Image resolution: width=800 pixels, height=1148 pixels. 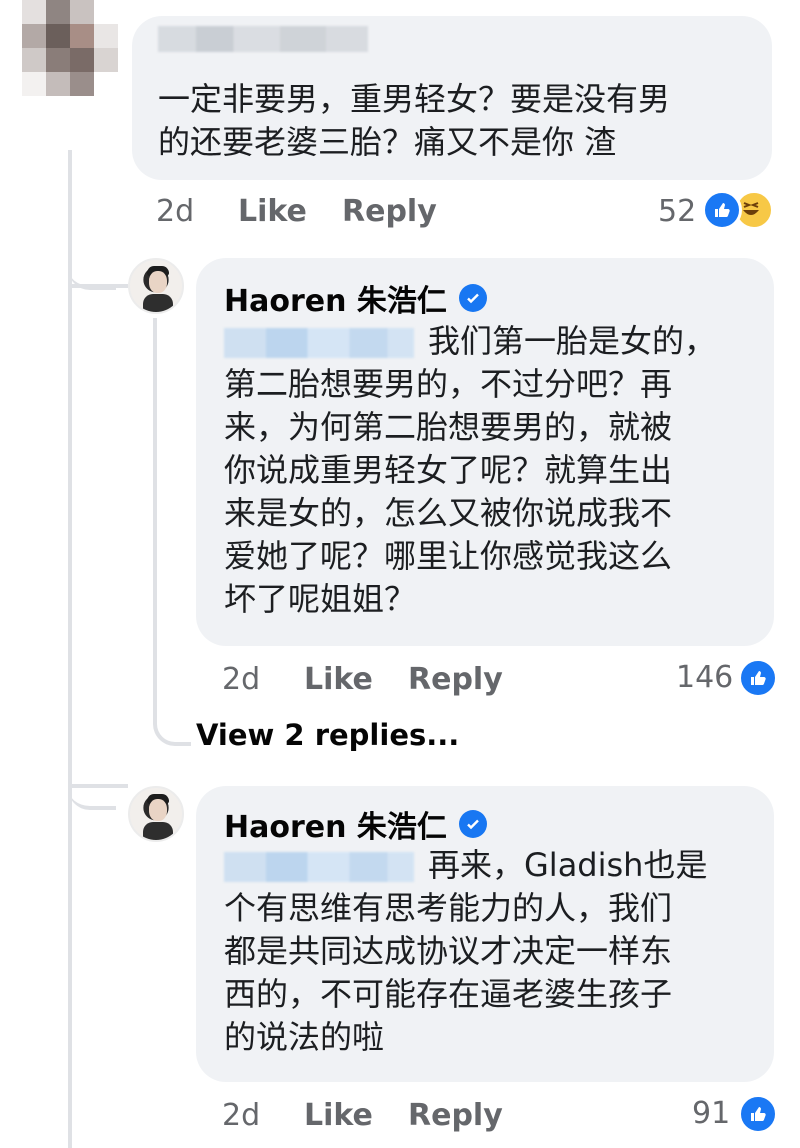 What do you see at coordinates (414, 121) in the screenshot?
I see `comment-text: 一定非要男，重男轻女？要是没有男 的还要老婆三胎？痛又不是你 渣` at bounding box center [414, 121].